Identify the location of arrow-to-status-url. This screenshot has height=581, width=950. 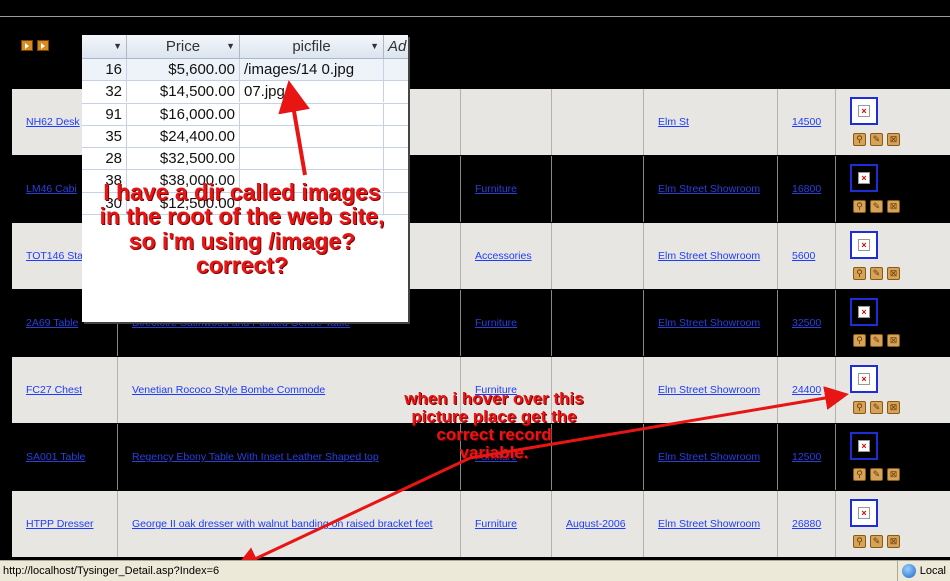
(352, 513).